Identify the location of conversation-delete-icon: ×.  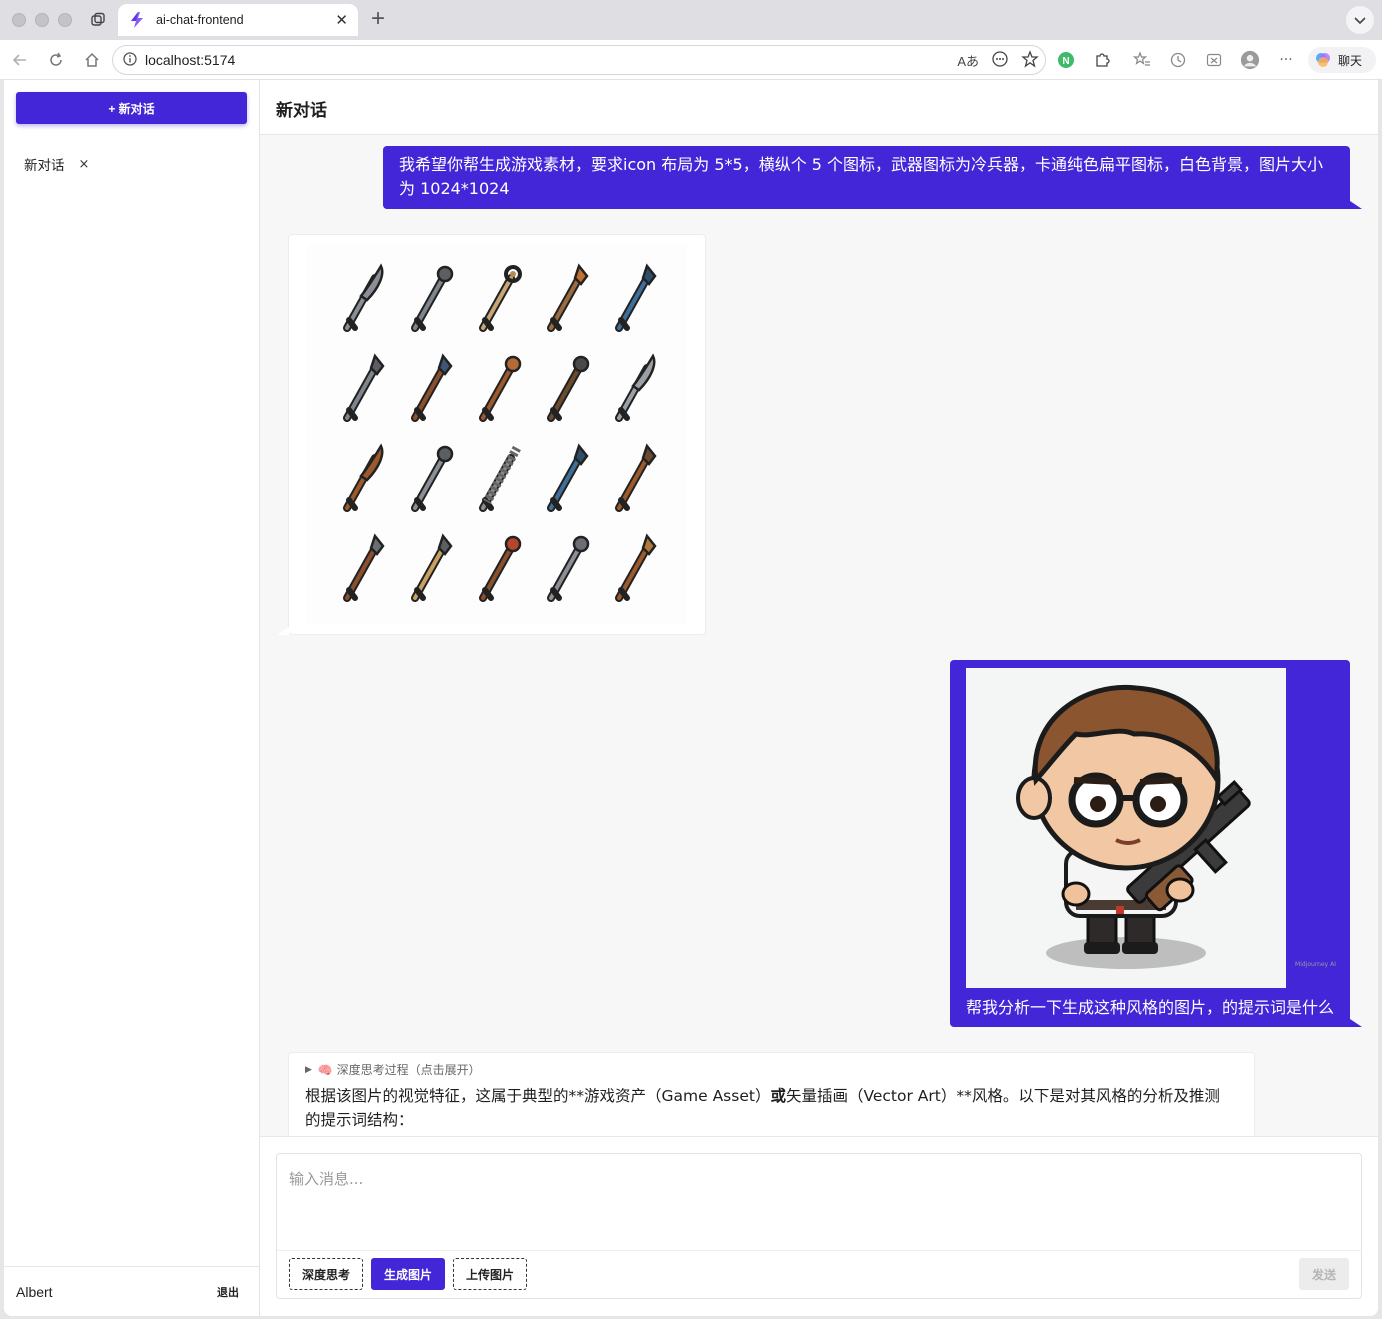
(84, 164).